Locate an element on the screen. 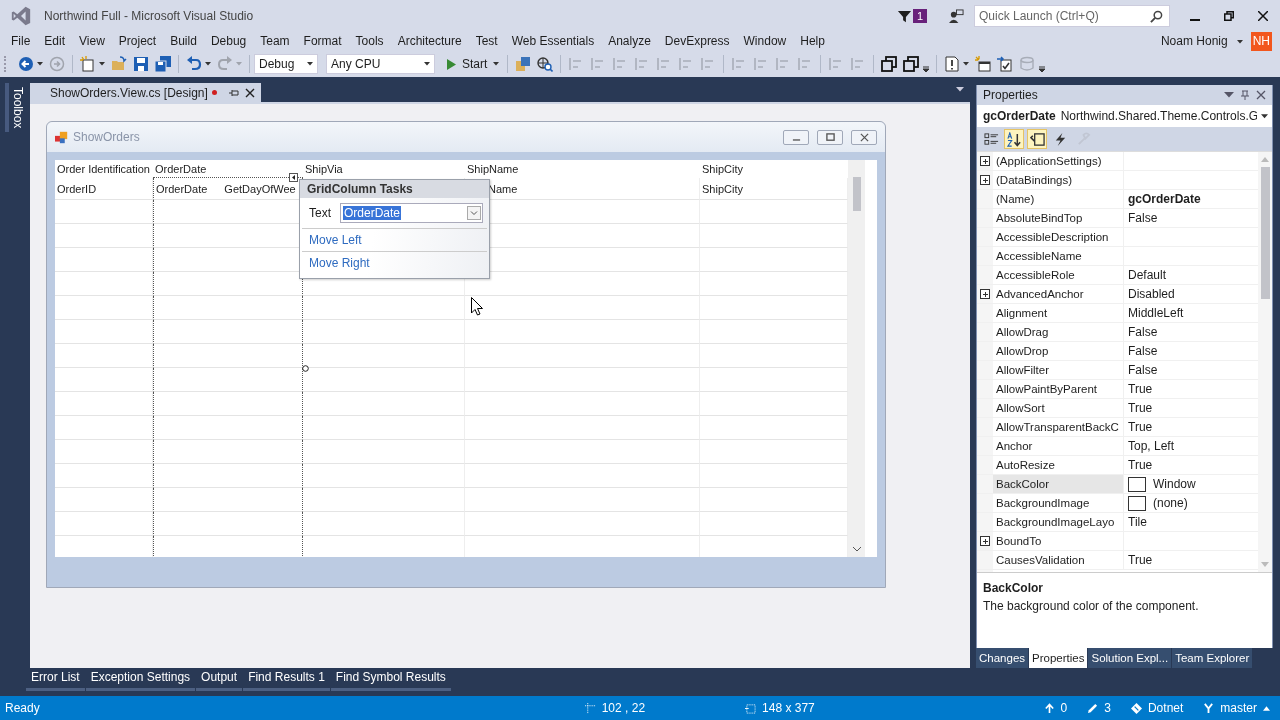 Image resolution: width=1280 pixels, height=720 pixels. property-value: MiddleLeft is located at coordinates (1156, 313).